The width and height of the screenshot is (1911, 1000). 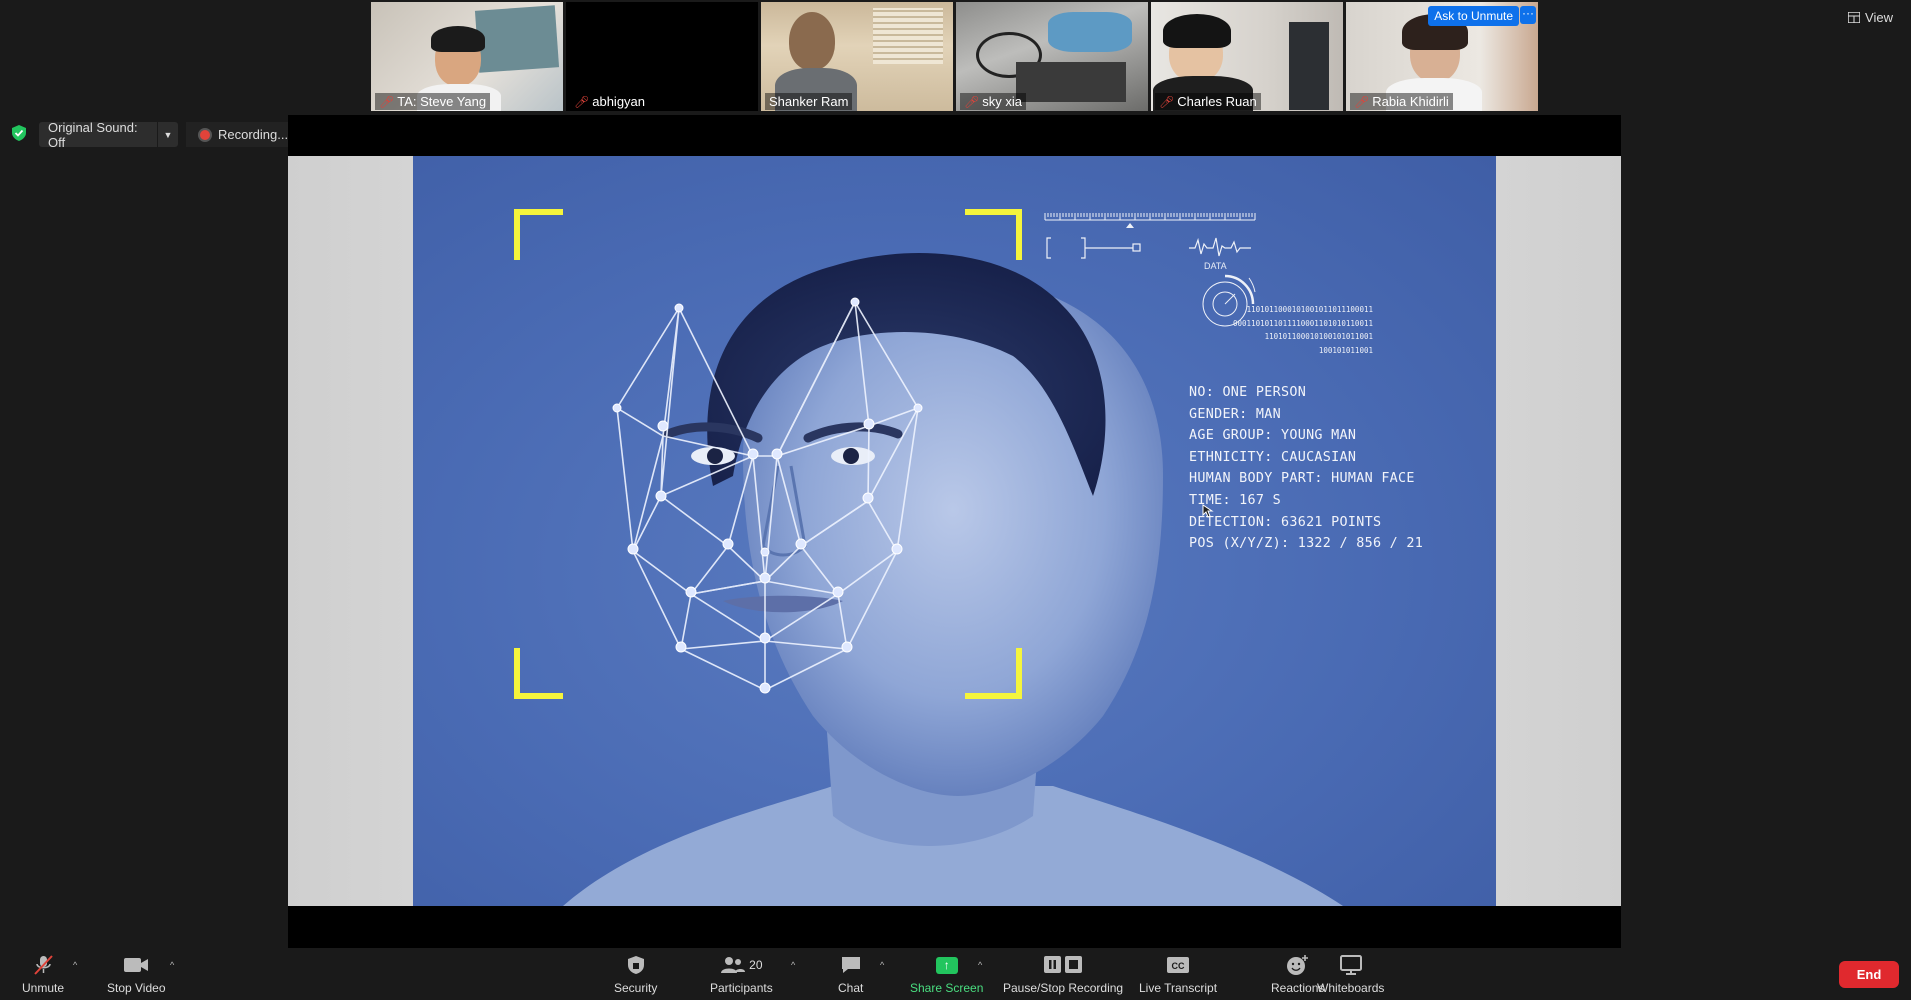 What do you see at coordinates (1273, 436) in the screenshot?
I see `info-line: AGE GROUP: YOUNG MAN` at bounding box center [1273, 436].